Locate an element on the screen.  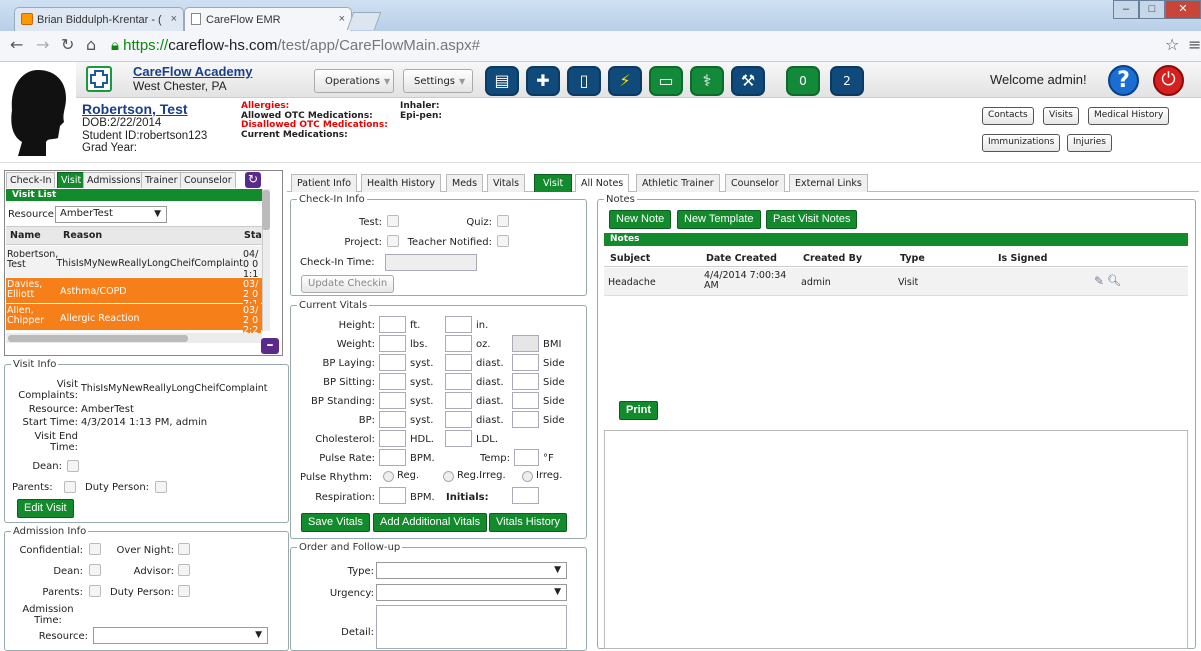
cholesterol-ldl-input is located at coordinates (458, 438).